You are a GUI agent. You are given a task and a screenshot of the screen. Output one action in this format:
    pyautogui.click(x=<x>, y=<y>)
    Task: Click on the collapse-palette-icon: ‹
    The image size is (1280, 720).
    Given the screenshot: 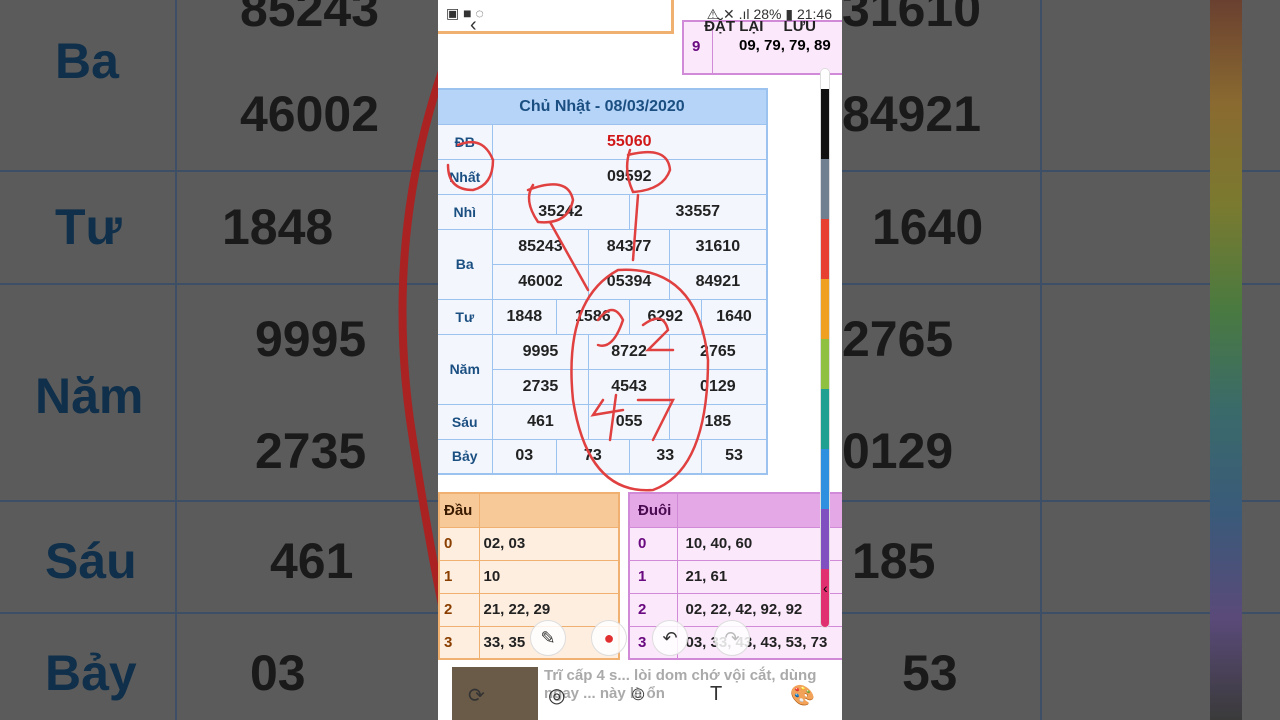 What is the action you would take?
    pyautogui.click(x=825, y=588)
    